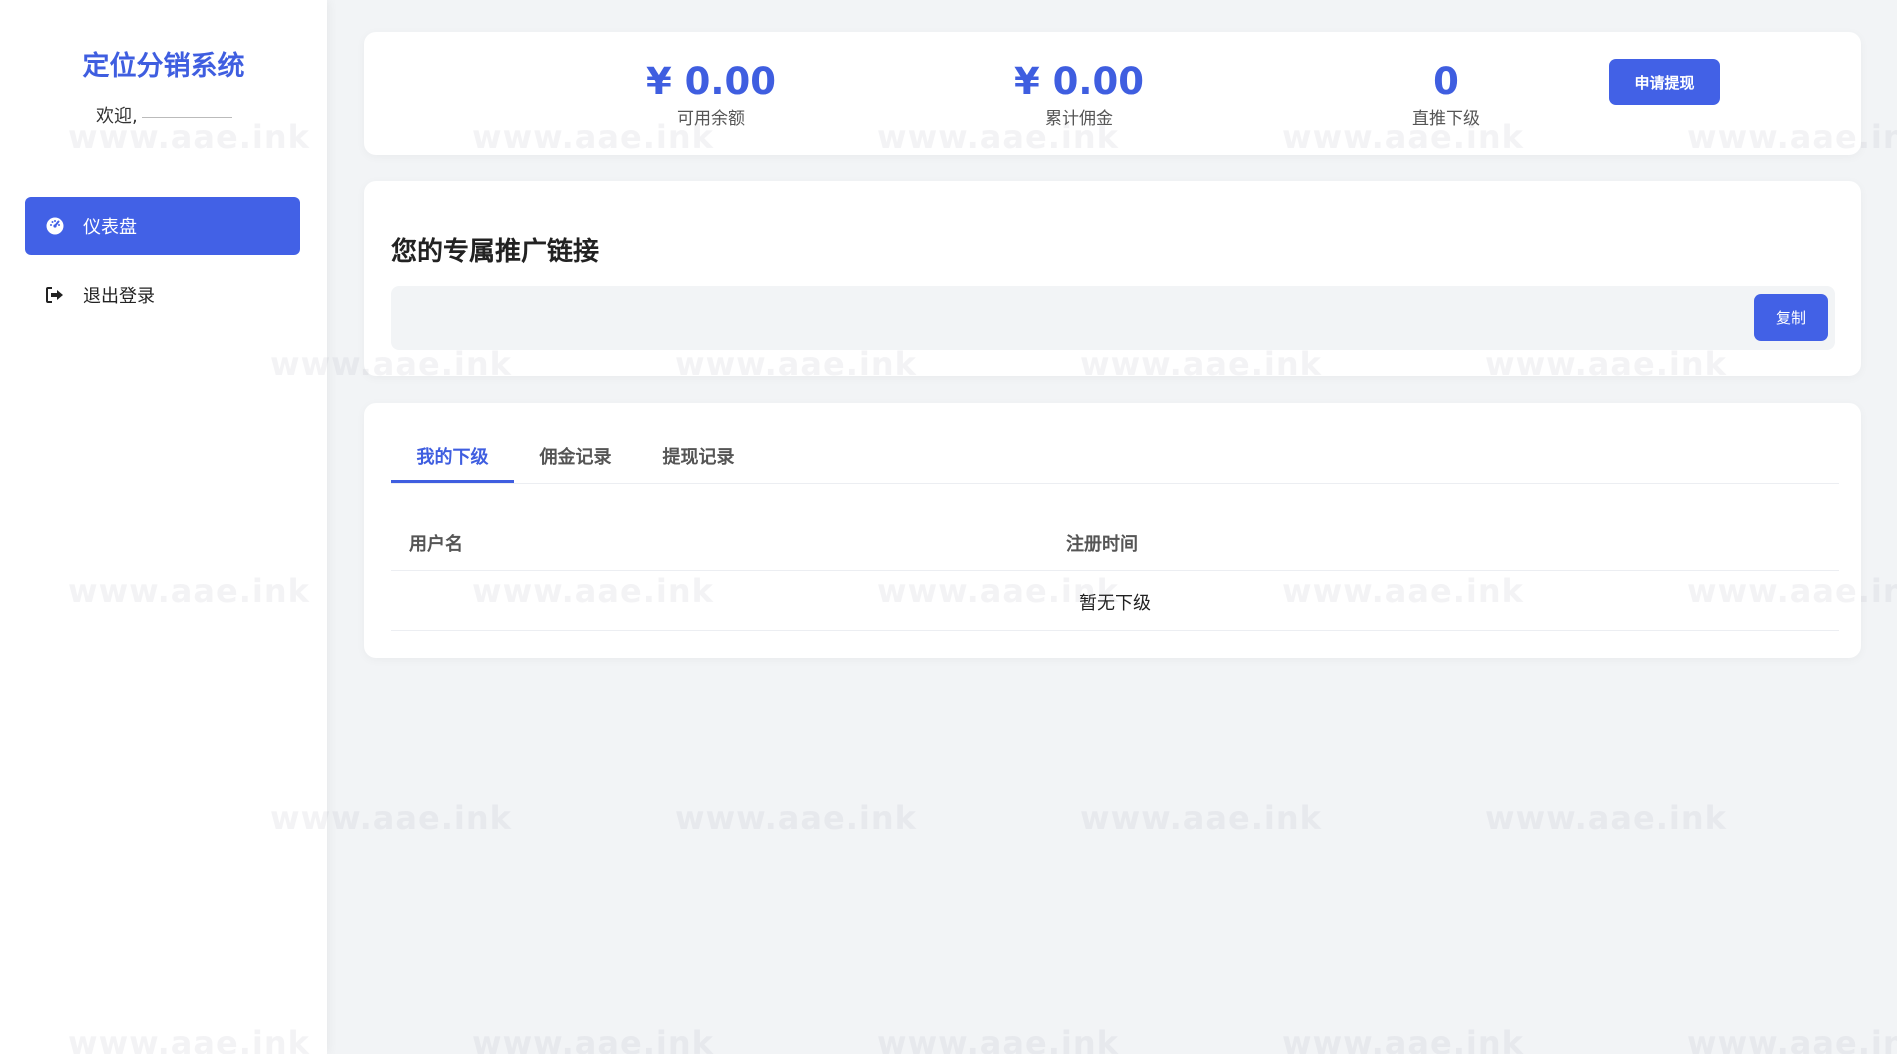 This screenshot has width=1897, height=1054. What do you see at coordinates (1102, 544) in the screenshot?
I see `column-header-register-time: 注册时间` at bounding box center [1102, 544].